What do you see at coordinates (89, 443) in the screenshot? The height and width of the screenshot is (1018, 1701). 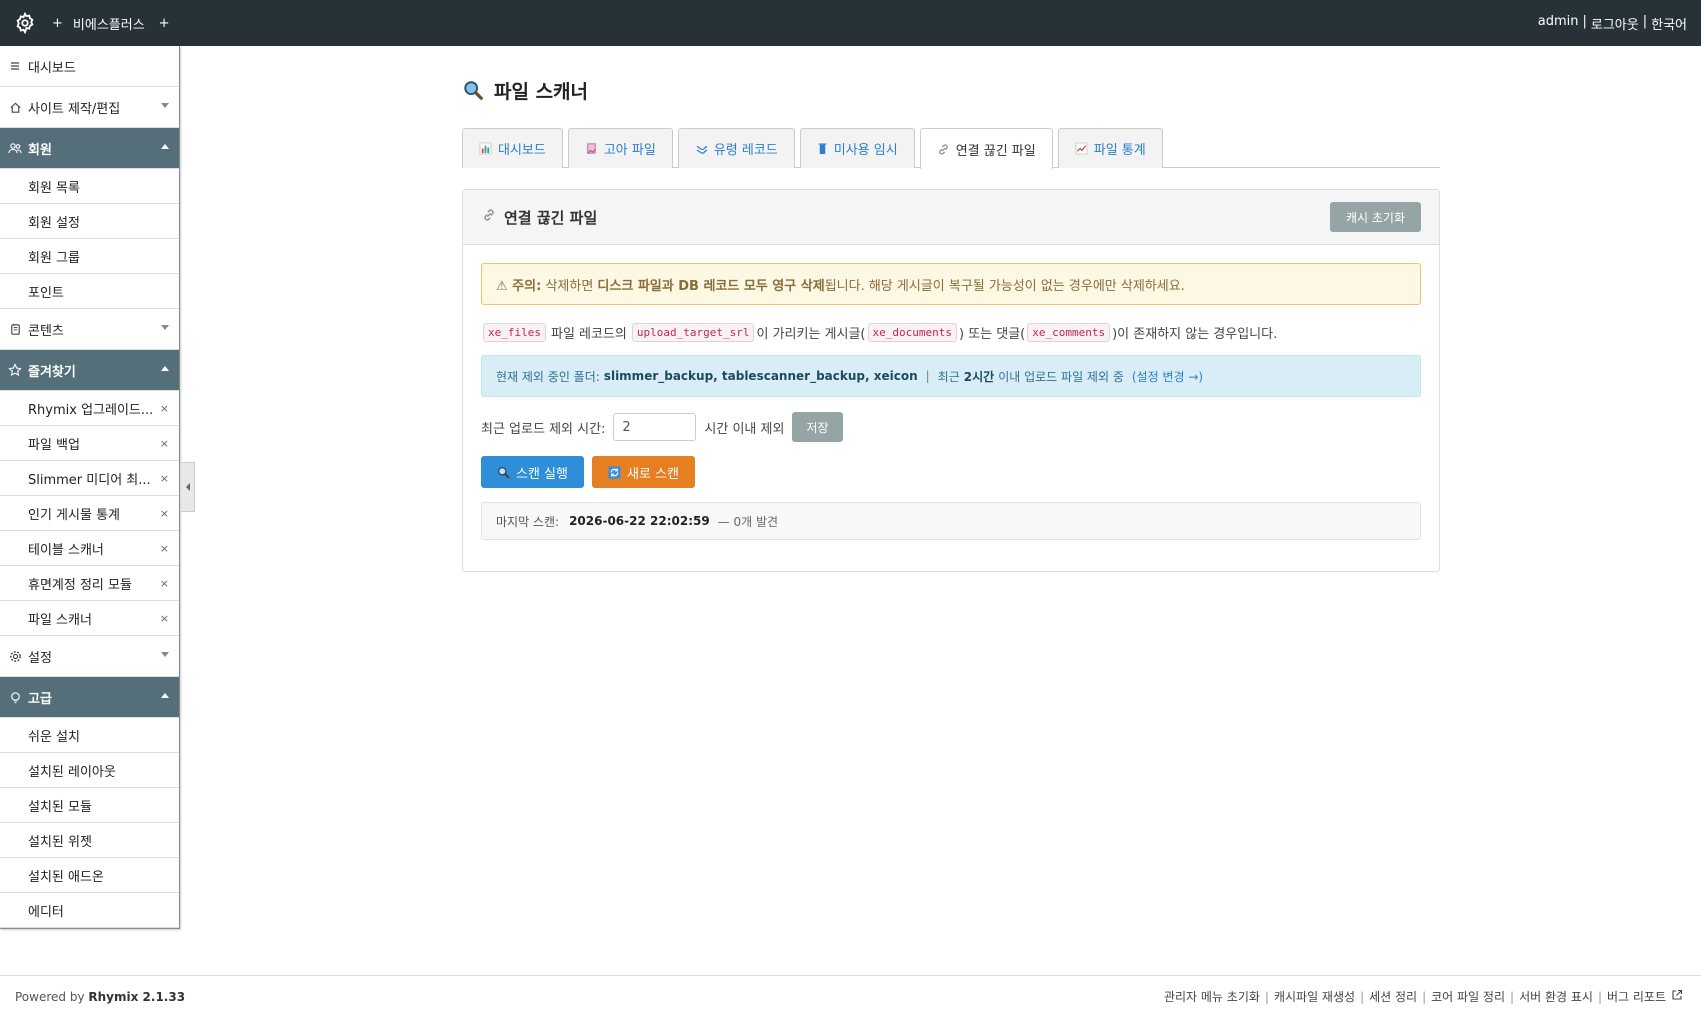 I see `sidebar-item: 파일 백업 ×` at bounding box center [89, 443].